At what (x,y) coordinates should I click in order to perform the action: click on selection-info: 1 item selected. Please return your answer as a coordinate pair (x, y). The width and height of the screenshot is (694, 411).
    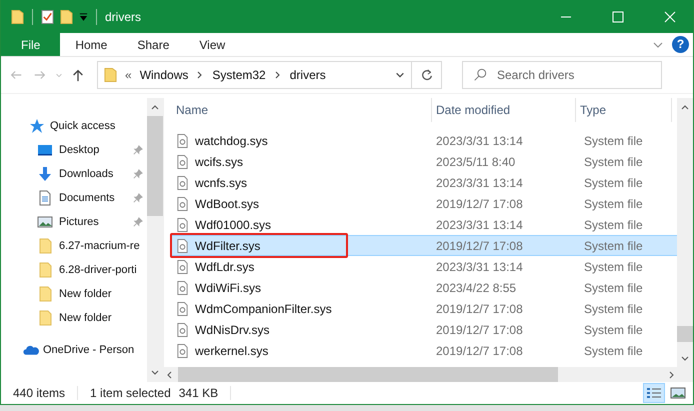
    Looking at the image, I should click on (130, 393).